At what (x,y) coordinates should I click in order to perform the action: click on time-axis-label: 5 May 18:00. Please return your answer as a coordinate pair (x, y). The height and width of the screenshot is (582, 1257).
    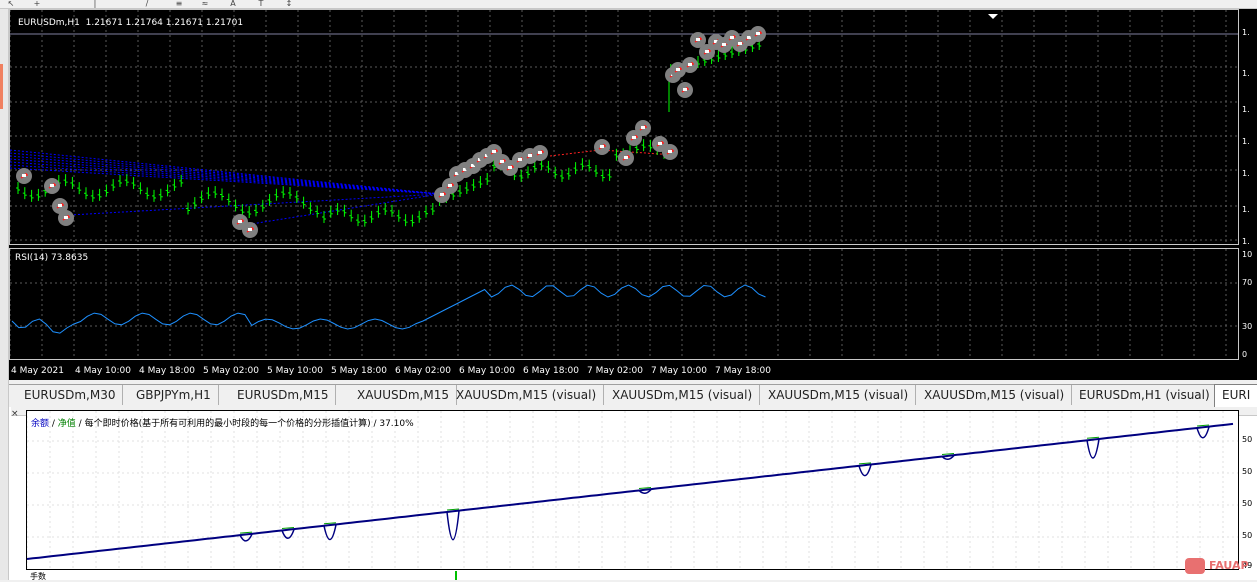
    Looking at the image, I should click on (359, 371).